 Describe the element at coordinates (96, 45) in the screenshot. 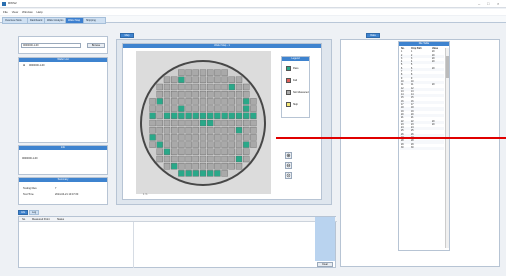

I see `browse-button: Browse` at that location.